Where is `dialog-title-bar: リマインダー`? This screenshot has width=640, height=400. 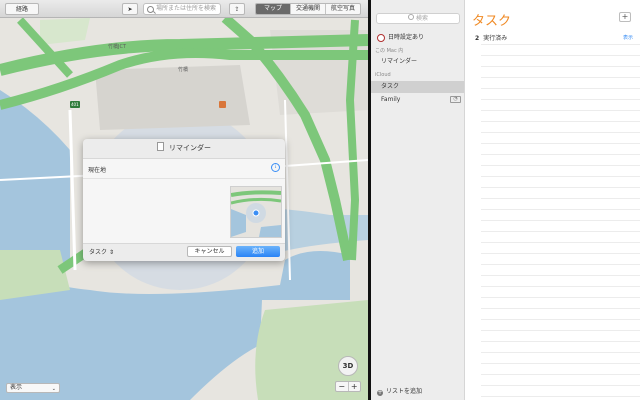
dialog-title-bar: リマインダー is located at coordinates (184, 148).